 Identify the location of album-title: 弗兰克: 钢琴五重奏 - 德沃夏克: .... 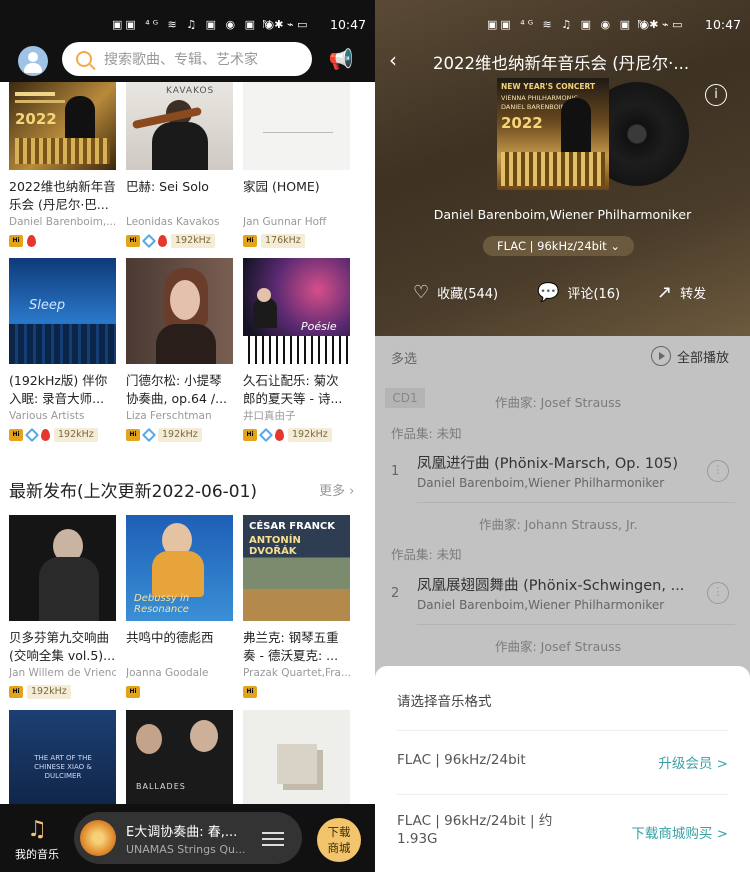
(291, 646).